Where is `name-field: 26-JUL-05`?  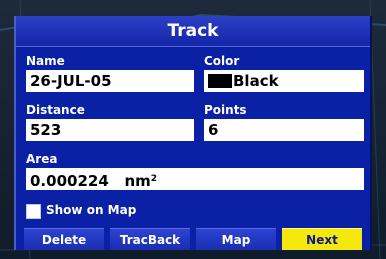
name-field: 26-JUL-05 is located at coordinates (110, 81).